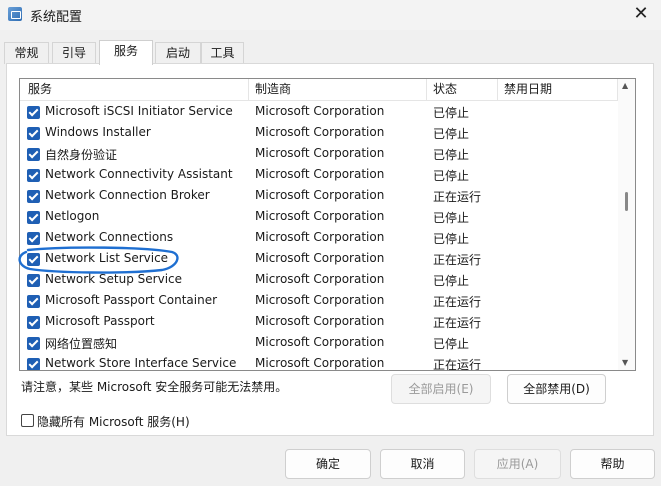 This screenshot has width=661, height=486. I want to click on ok-button: 确定, so click(328, 464).